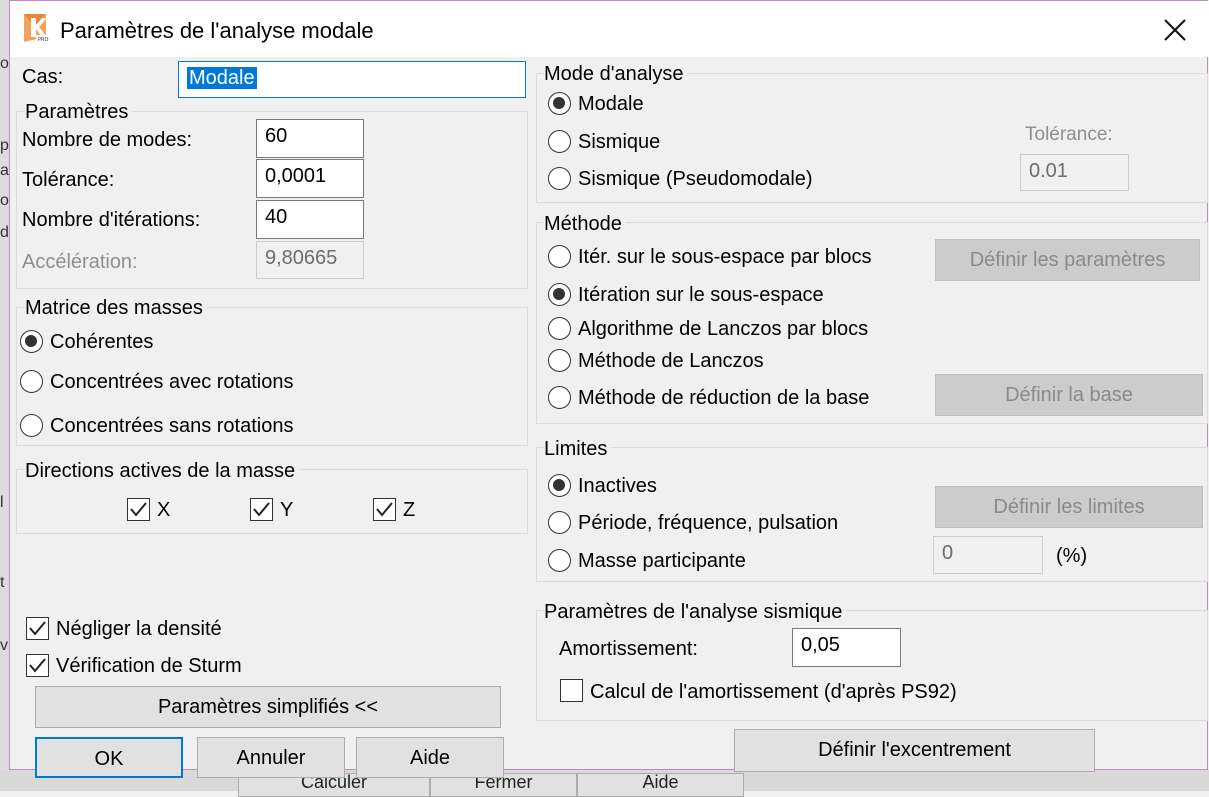 This screenshot has width=1209, height=797. Describe the element at coordinates (559, 178) in the screenshot. I see `mode-pseudomodal-radio` at that location.